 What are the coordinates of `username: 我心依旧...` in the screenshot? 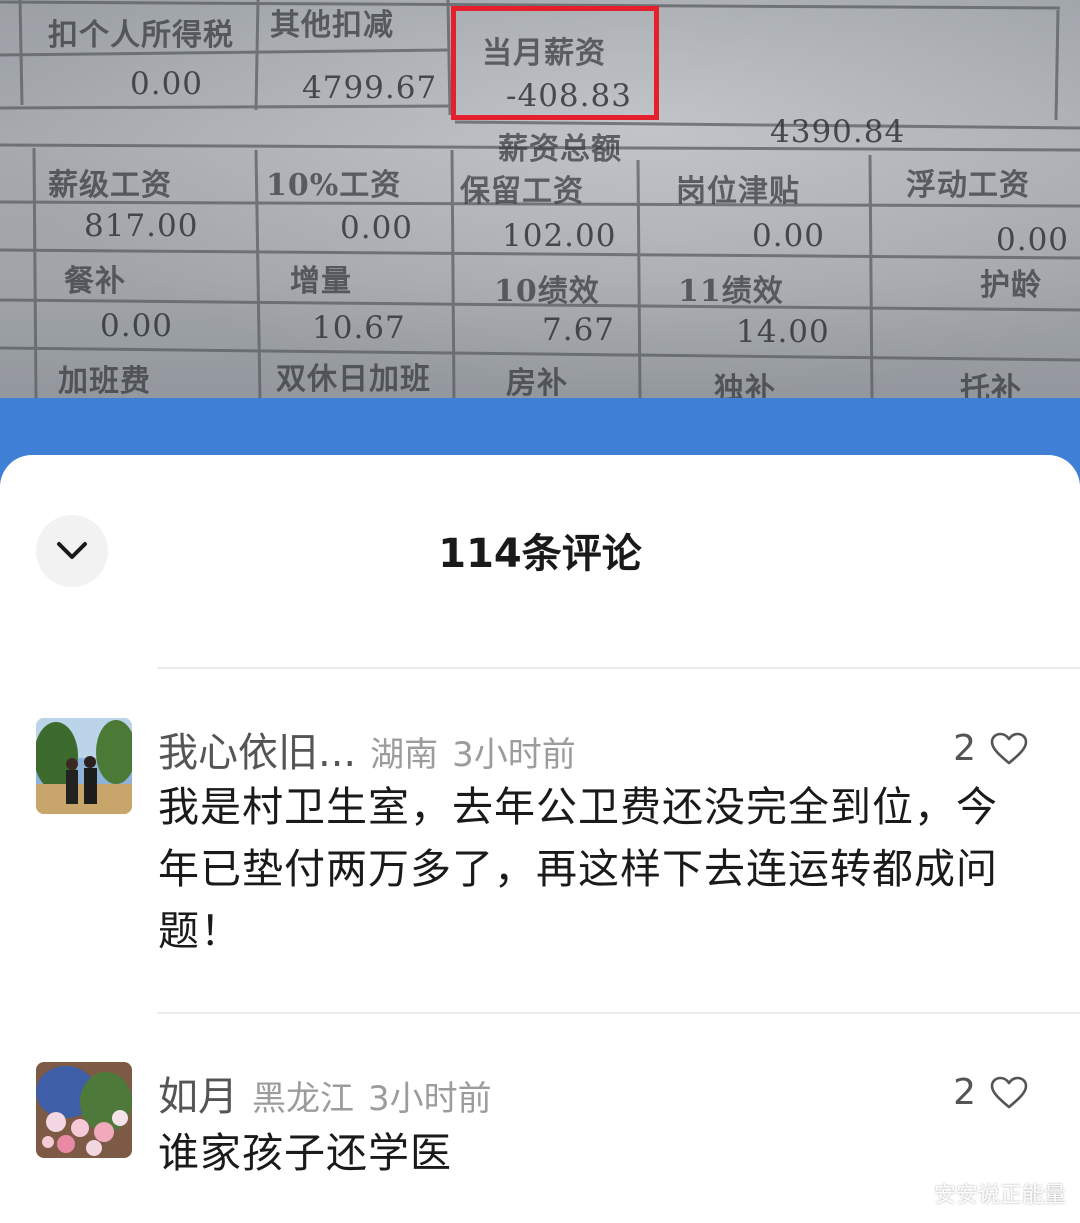 It's located at (257, 753).